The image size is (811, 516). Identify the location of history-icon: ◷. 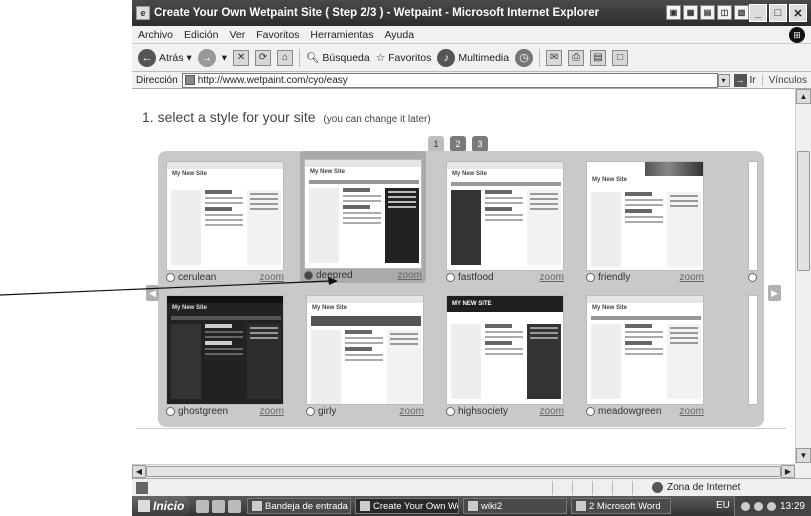
(524, 57).